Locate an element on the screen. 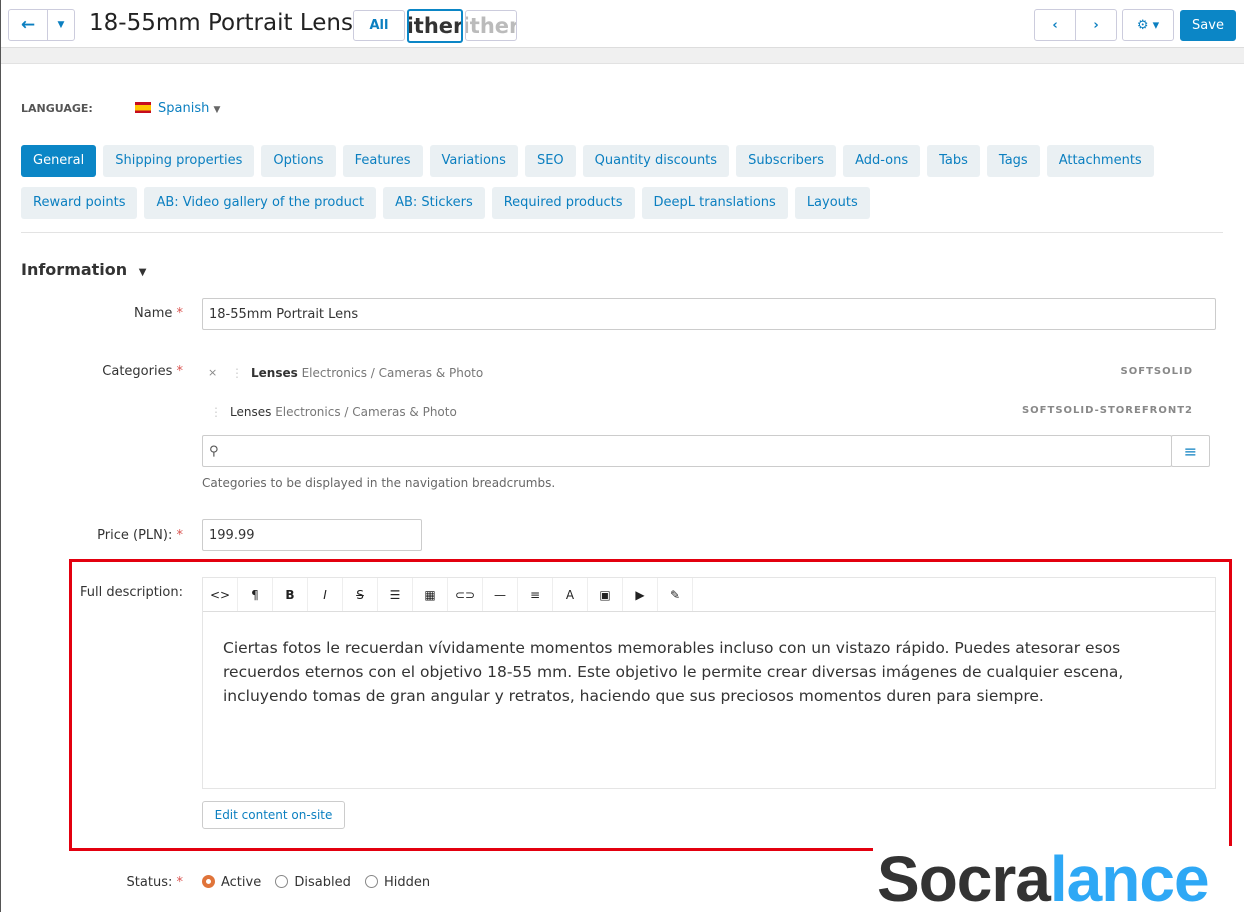  status-active-radio: Active is located at coordinates (231, 882).